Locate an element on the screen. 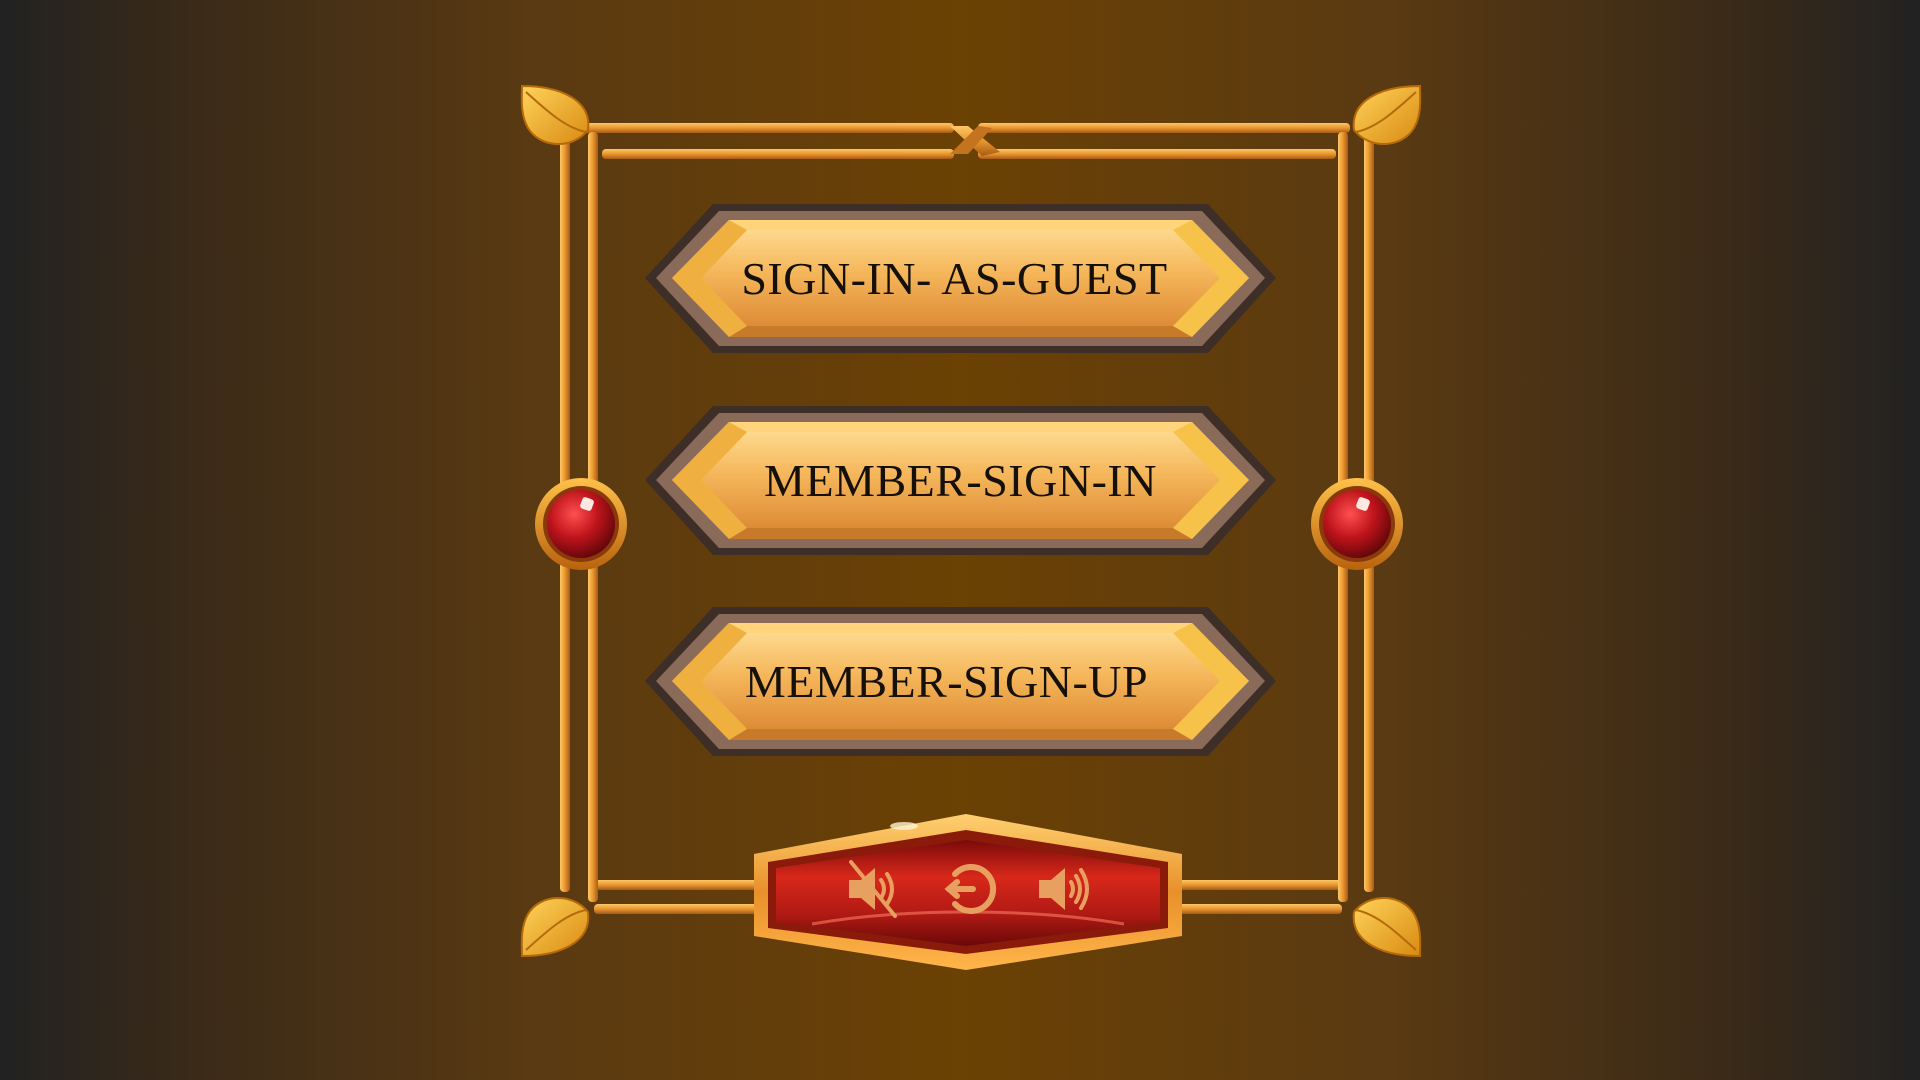  member-sign-up-button: MEMBER-SIGN-UP is located at coordinates (960, 681).